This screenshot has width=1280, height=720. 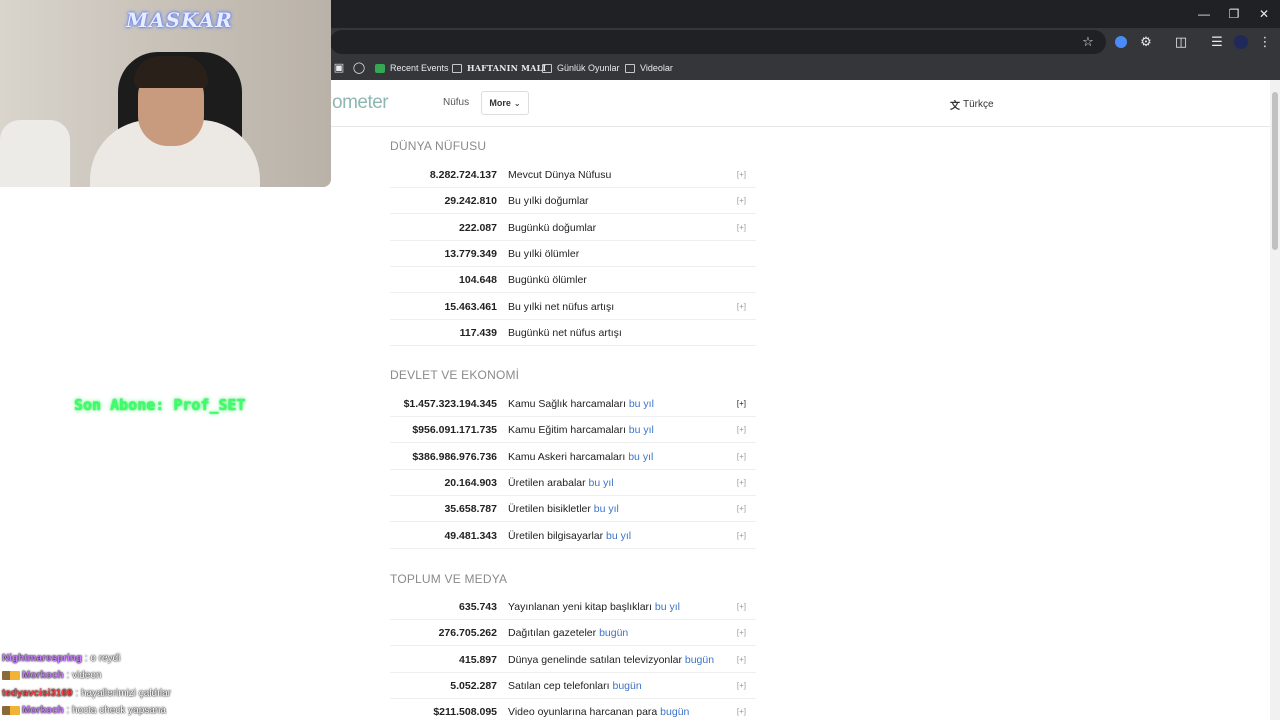 What do you see at coordinates (972, 104) in the screenshot?
I see `language-selector: 文 Türkçe` at bounding box center [972, 104].